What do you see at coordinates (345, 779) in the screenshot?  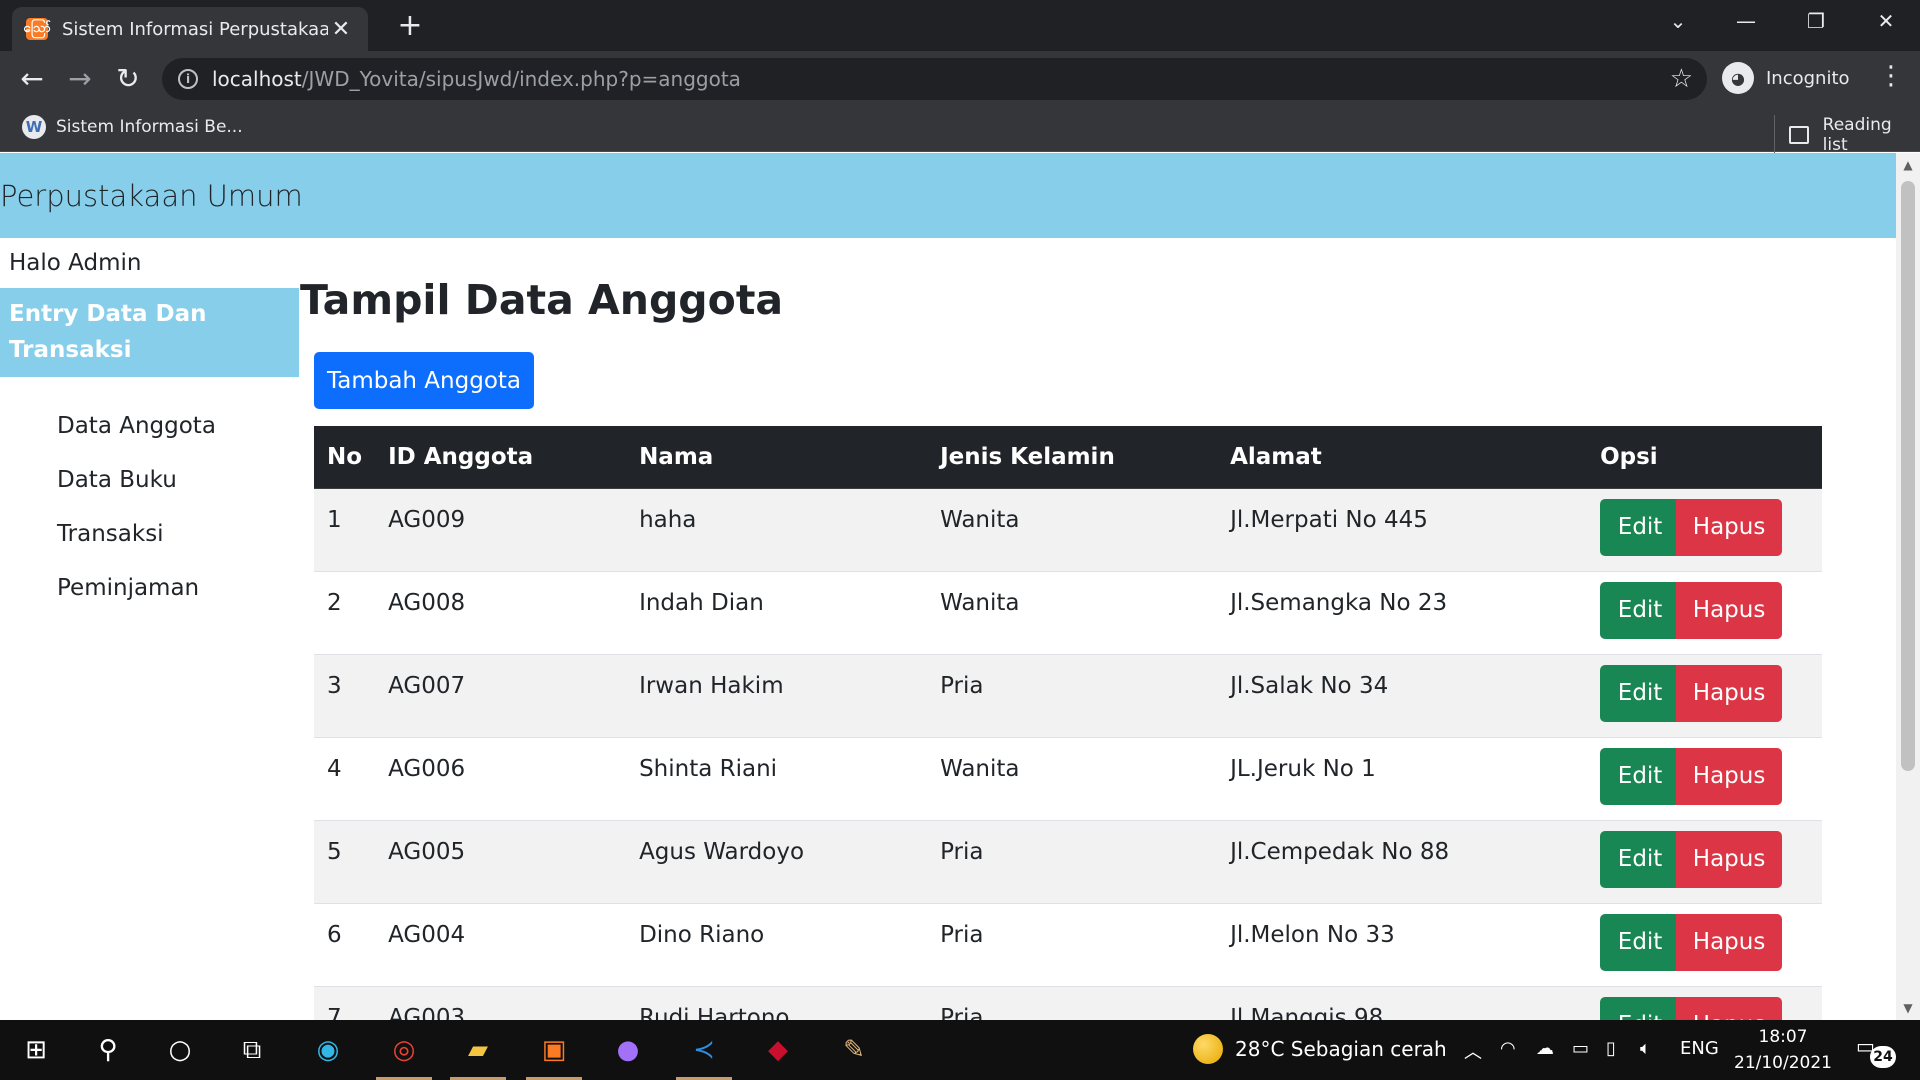 I see `cell-no: 4` at bounding box center [345, 779].